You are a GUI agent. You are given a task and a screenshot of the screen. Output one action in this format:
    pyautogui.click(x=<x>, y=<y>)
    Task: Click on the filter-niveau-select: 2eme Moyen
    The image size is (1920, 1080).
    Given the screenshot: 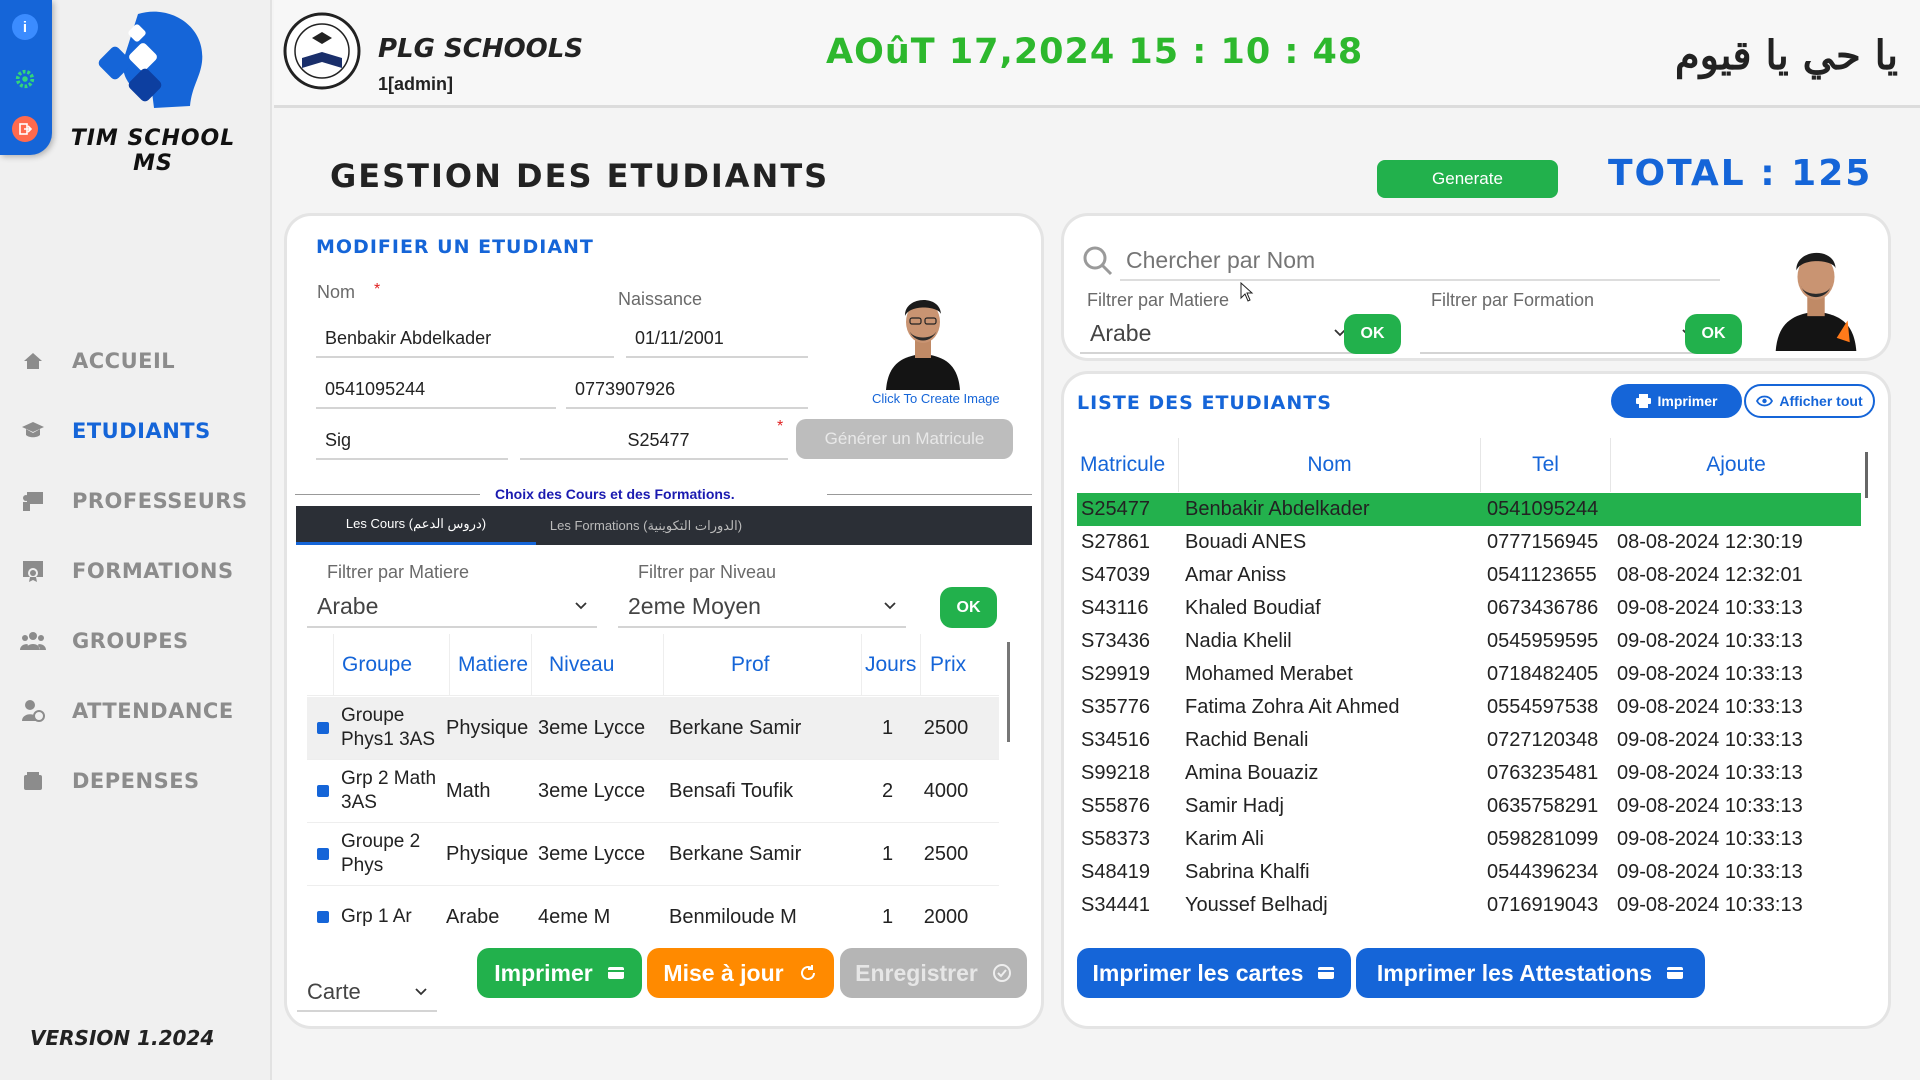 What is the action you would take?
    pyautogui.click(x=762, y=607)
    